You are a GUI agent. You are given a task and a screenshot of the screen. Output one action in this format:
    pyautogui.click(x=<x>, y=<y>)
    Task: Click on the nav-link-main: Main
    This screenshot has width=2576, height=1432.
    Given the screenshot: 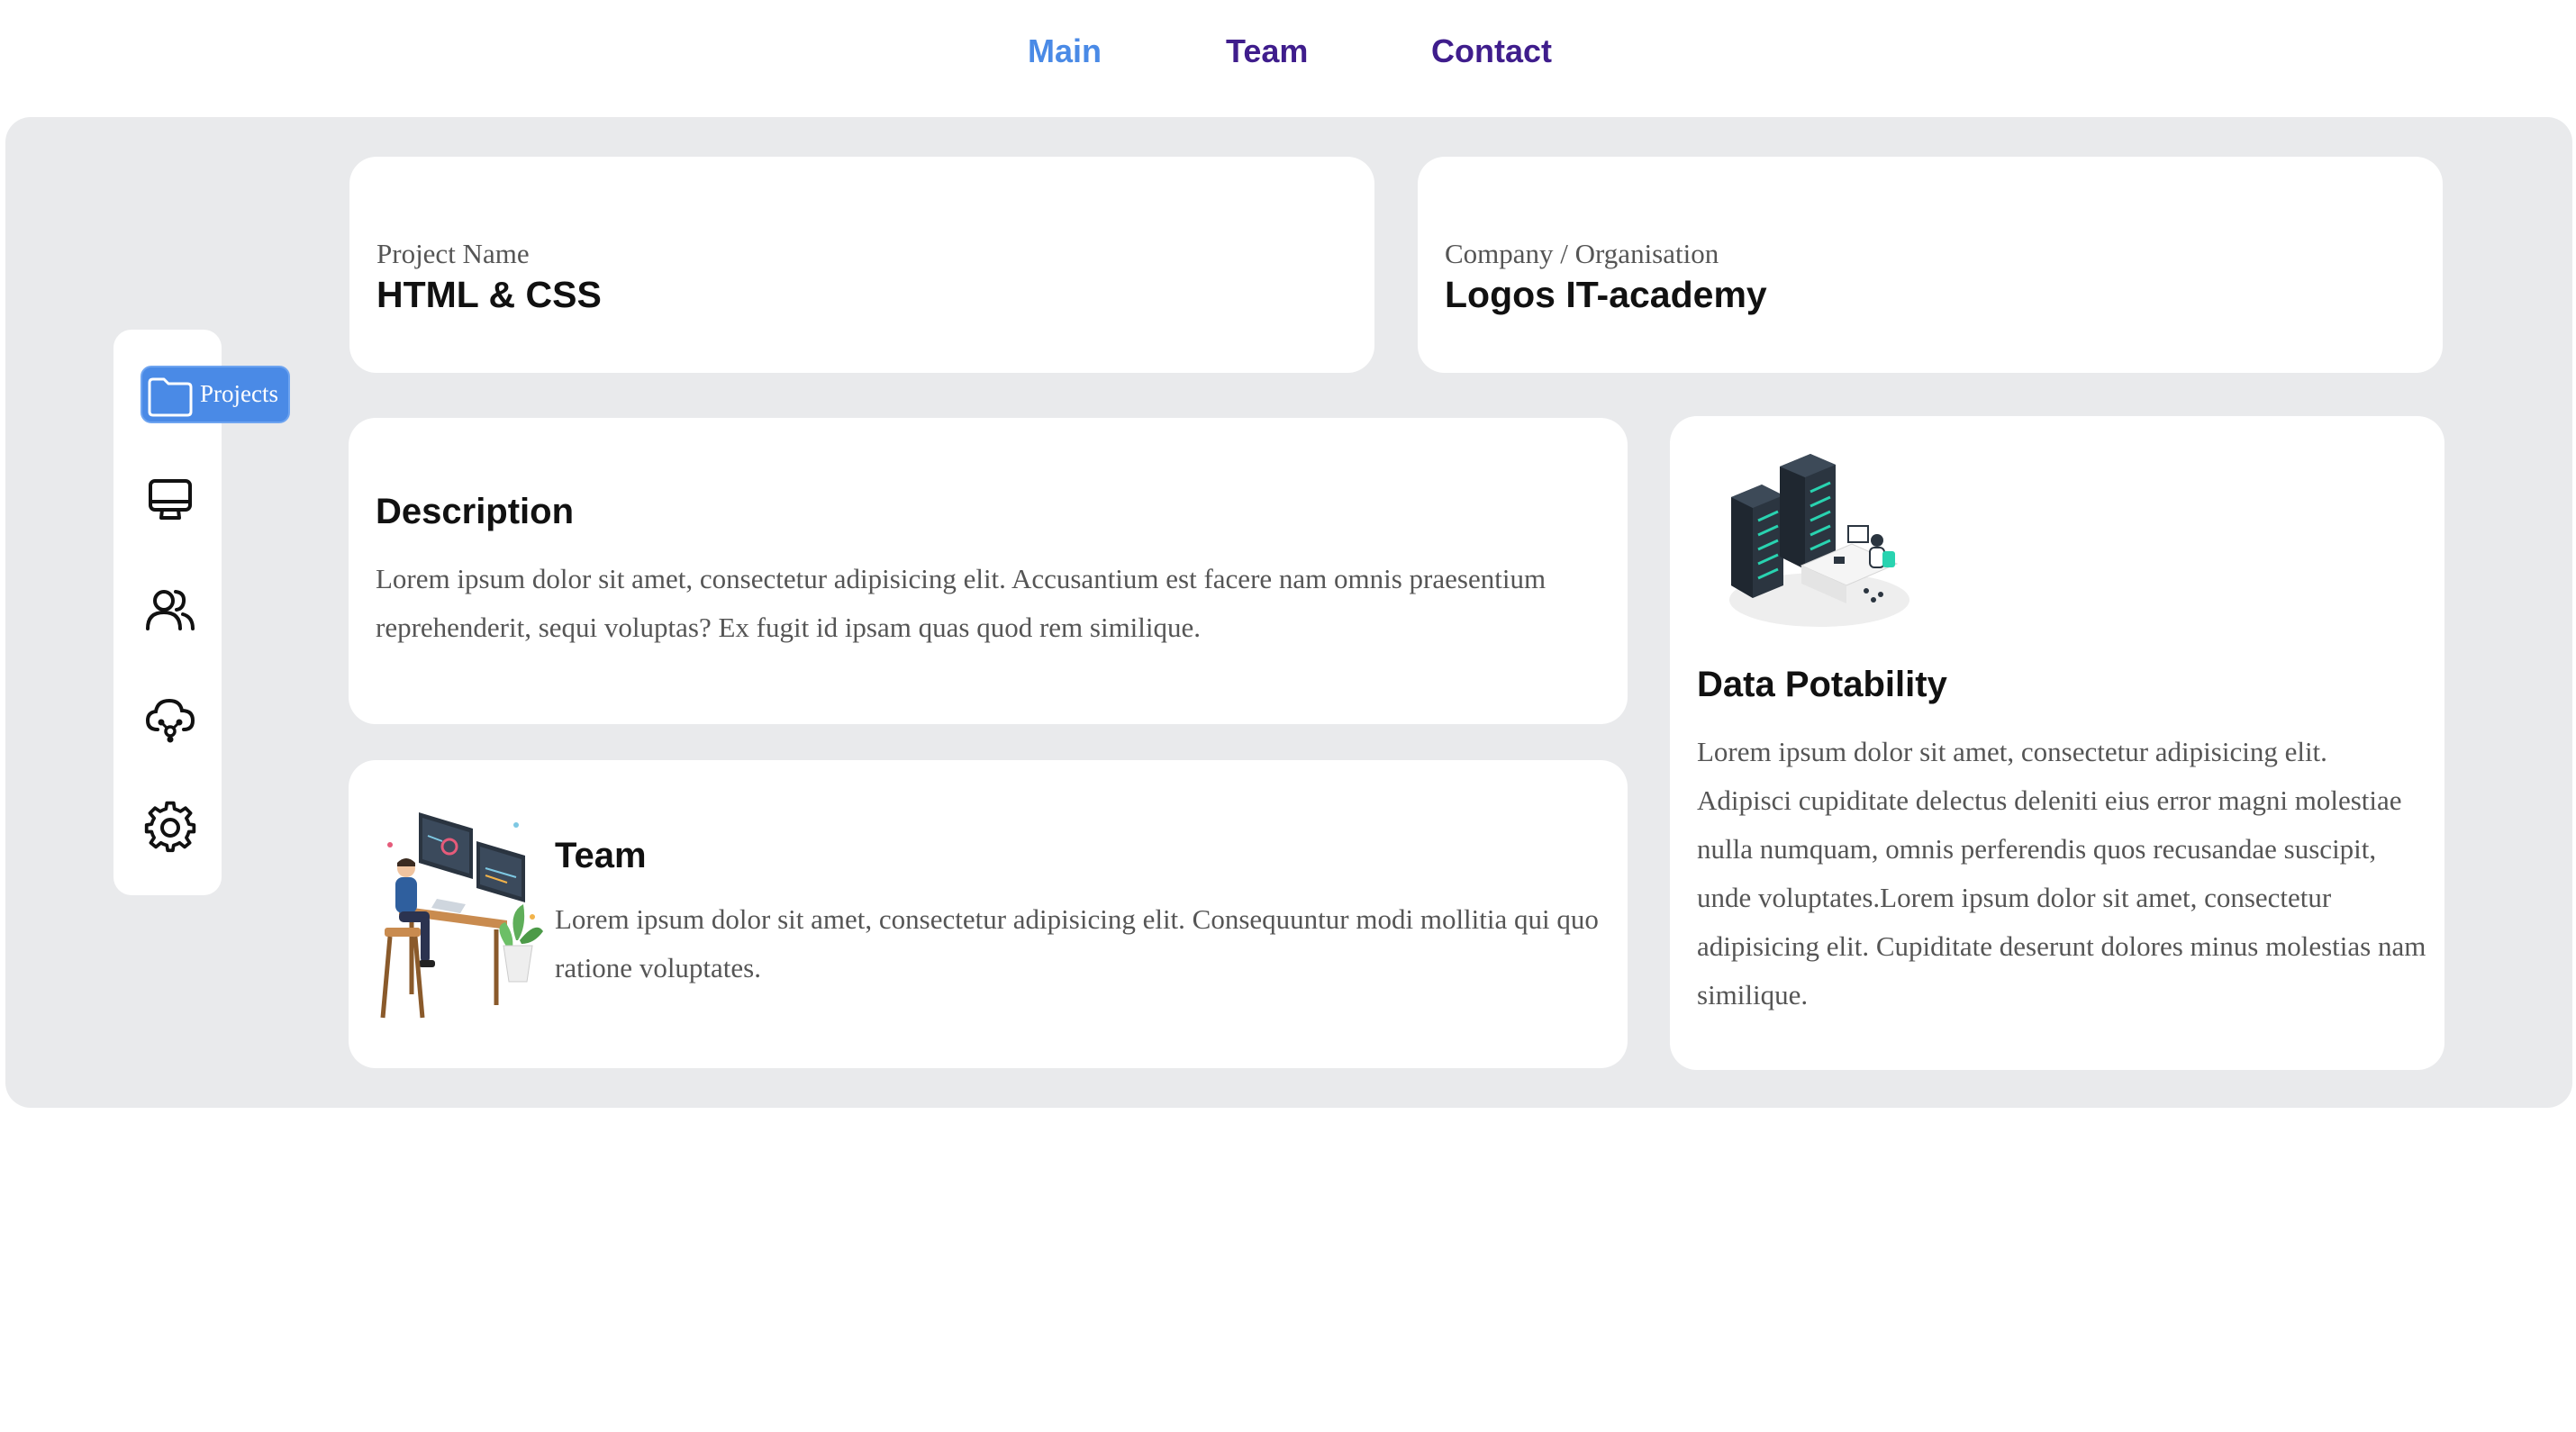 What is the action you would take?
    pyautogui.click(x=1065, y=51)
    